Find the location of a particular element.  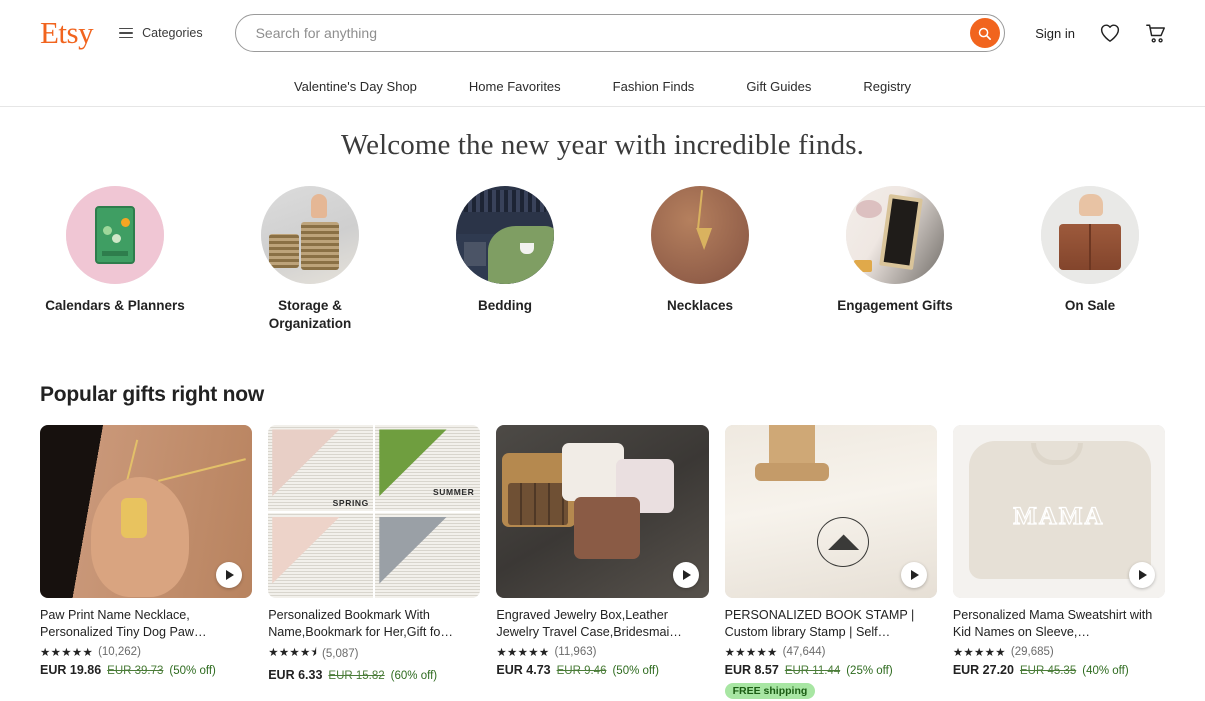

bookmark-photo-grid: SUMMER SPRING is located at coordinates (374, 512).